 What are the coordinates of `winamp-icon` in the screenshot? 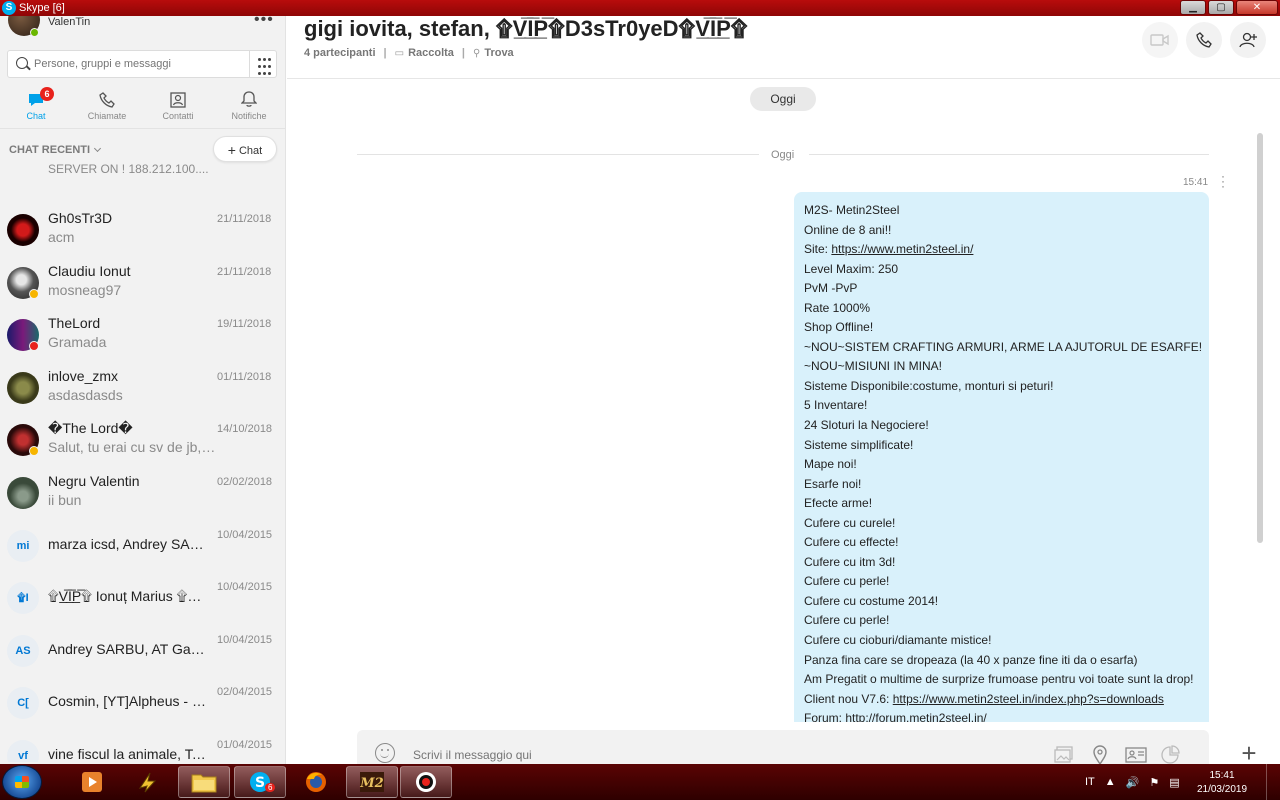 It's located at (147, 782).